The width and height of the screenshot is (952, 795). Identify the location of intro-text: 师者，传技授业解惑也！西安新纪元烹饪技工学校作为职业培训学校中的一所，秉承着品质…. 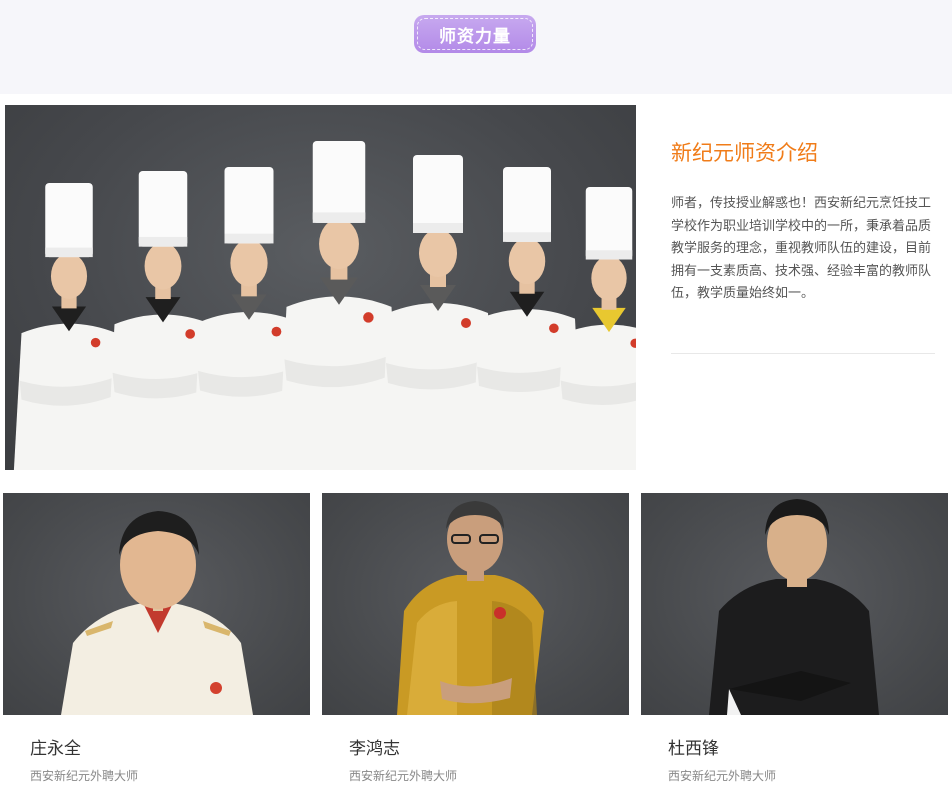
(801, 248).